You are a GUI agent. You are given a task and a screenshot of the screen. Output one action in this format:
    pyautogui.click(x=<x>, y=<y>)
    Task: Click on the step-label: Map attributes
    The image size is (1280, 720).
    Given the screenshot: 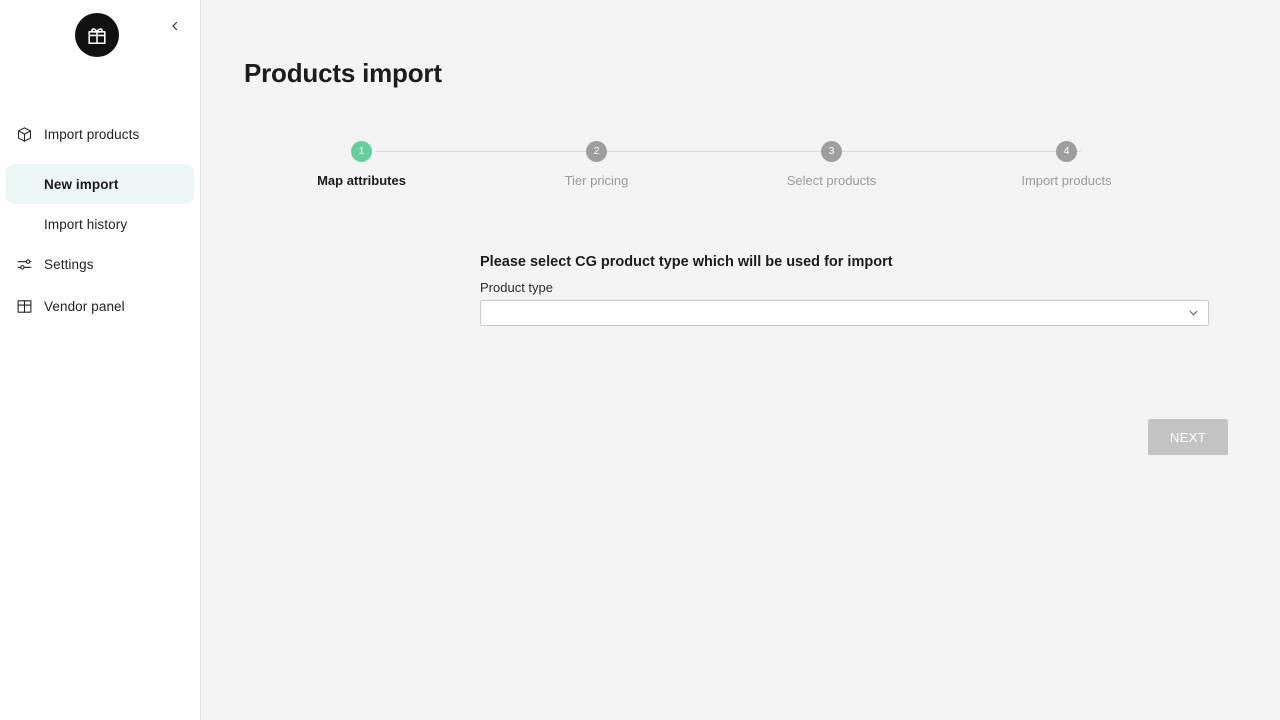 What is the action you would take?
    pyautogui.click(x=361, y=180)
    